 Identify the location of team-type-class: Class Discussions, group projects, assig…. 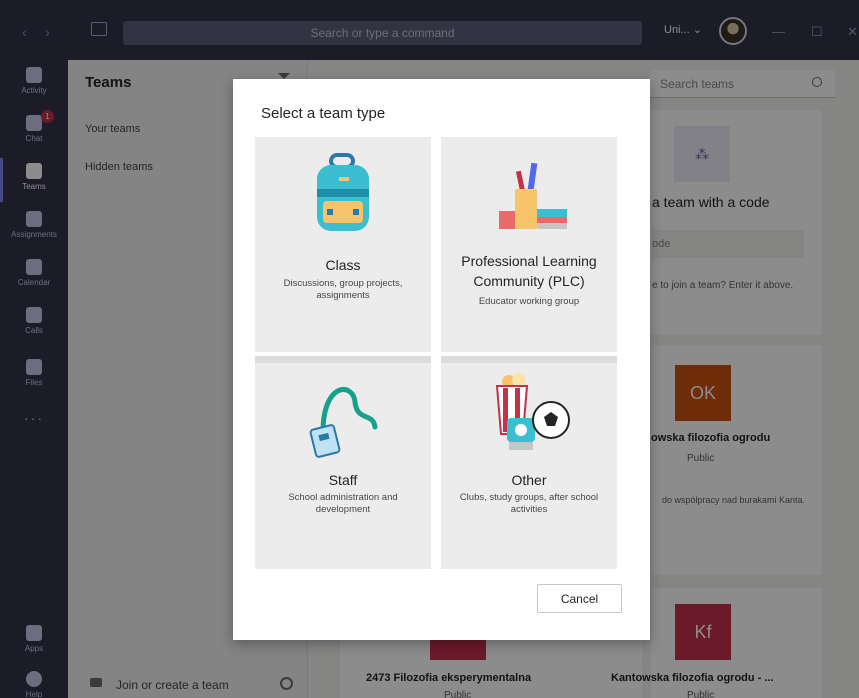
(343, 244).